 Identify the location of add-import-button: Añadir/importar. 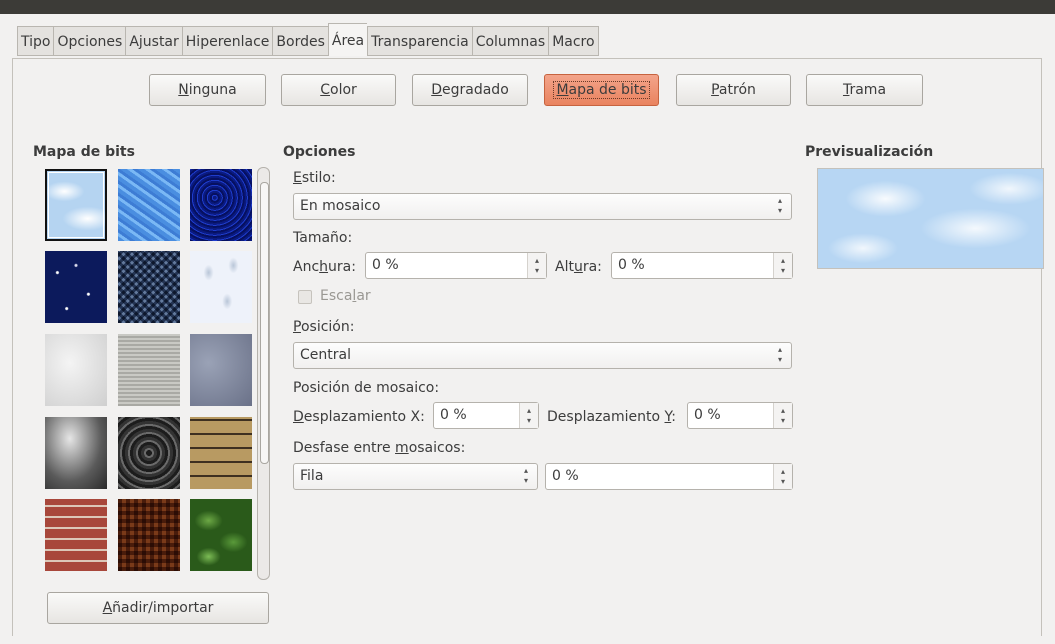
(158, 608).